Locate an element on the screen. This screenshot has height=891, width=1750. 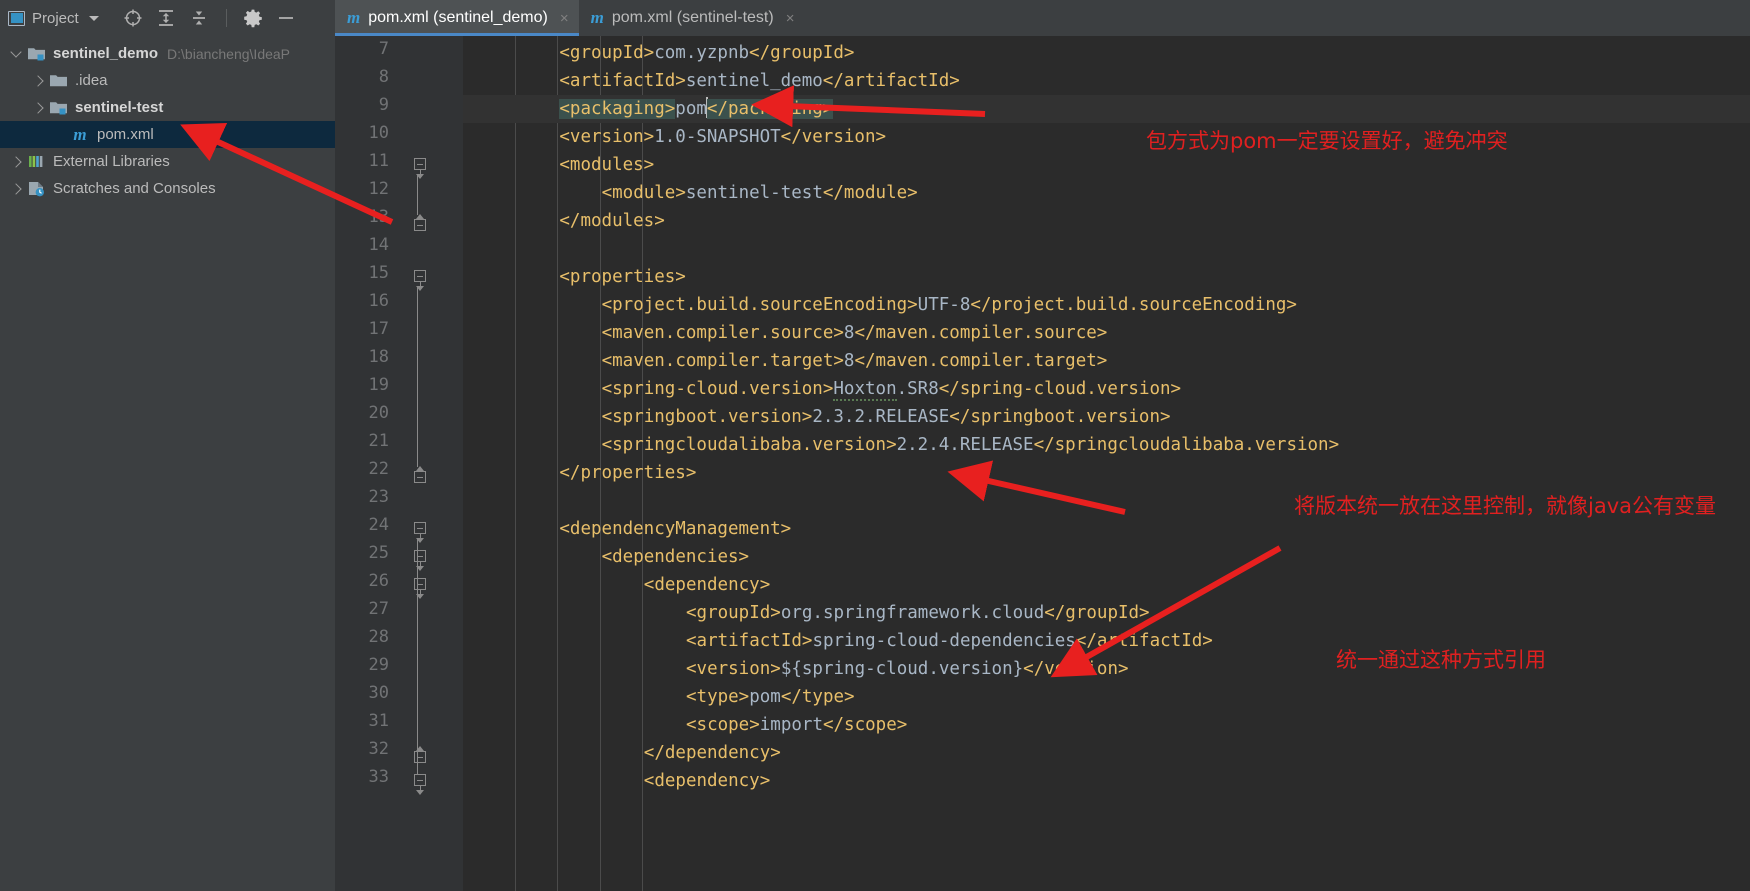
expand-all-icon is located at coordinates (166, 18).